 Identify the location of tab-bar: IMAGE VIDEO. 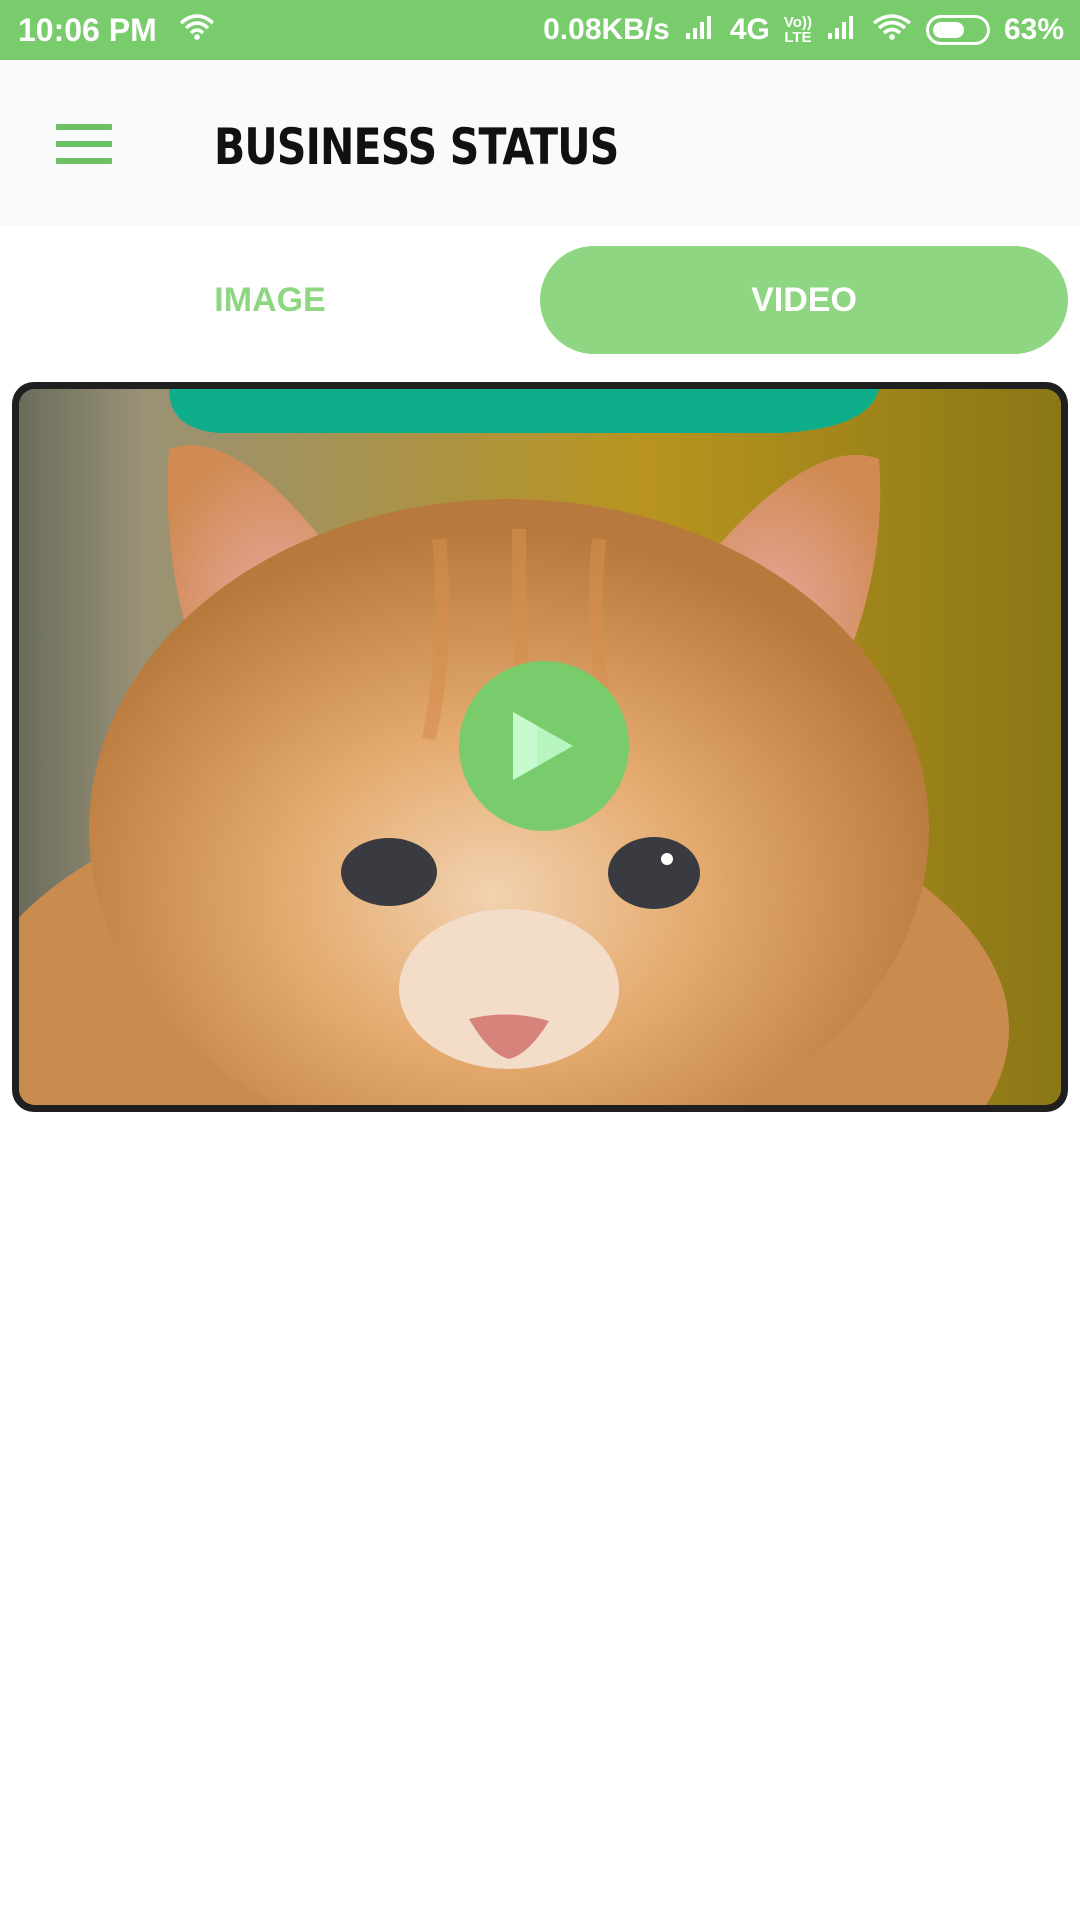
(540, 300).